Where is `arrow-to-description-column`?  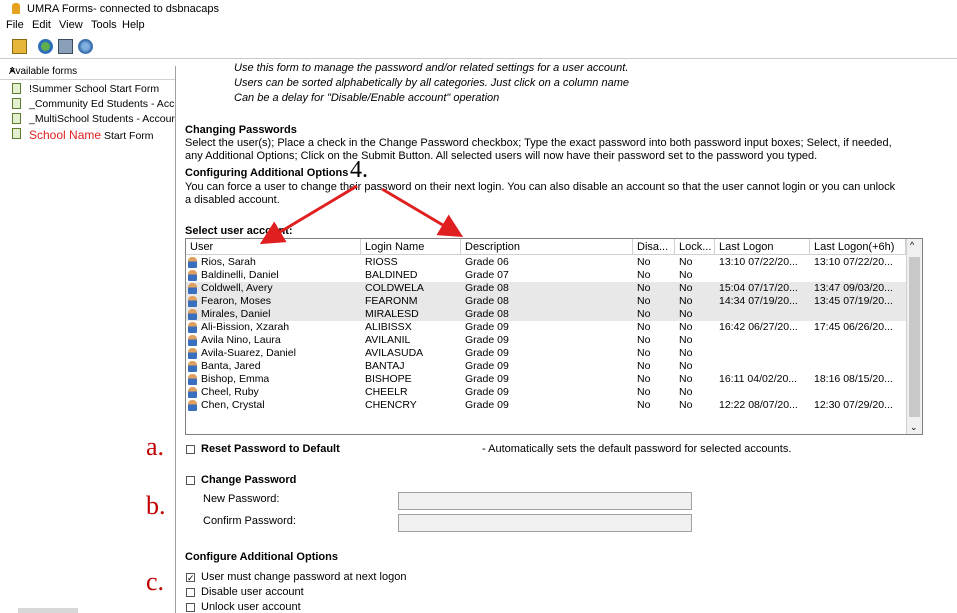
arrow-to-description-column is located at coordinates (422, 212).